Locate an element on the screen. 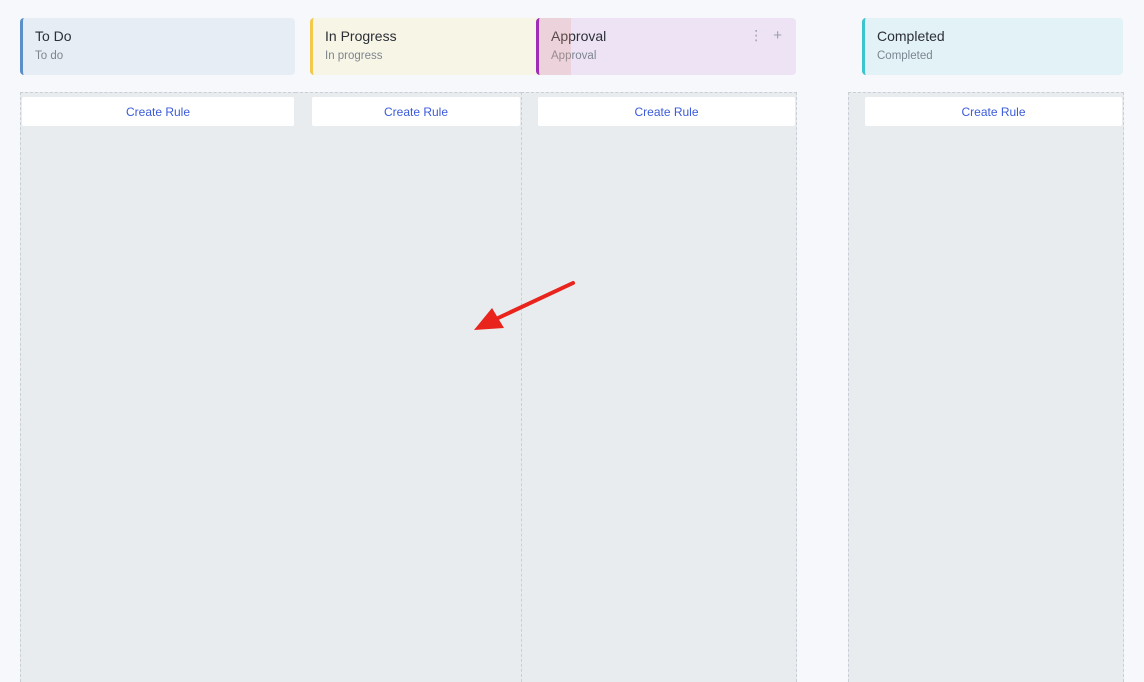  column-header-approval: Approval Approval ⋮ + is located at coordinates (666, 46).